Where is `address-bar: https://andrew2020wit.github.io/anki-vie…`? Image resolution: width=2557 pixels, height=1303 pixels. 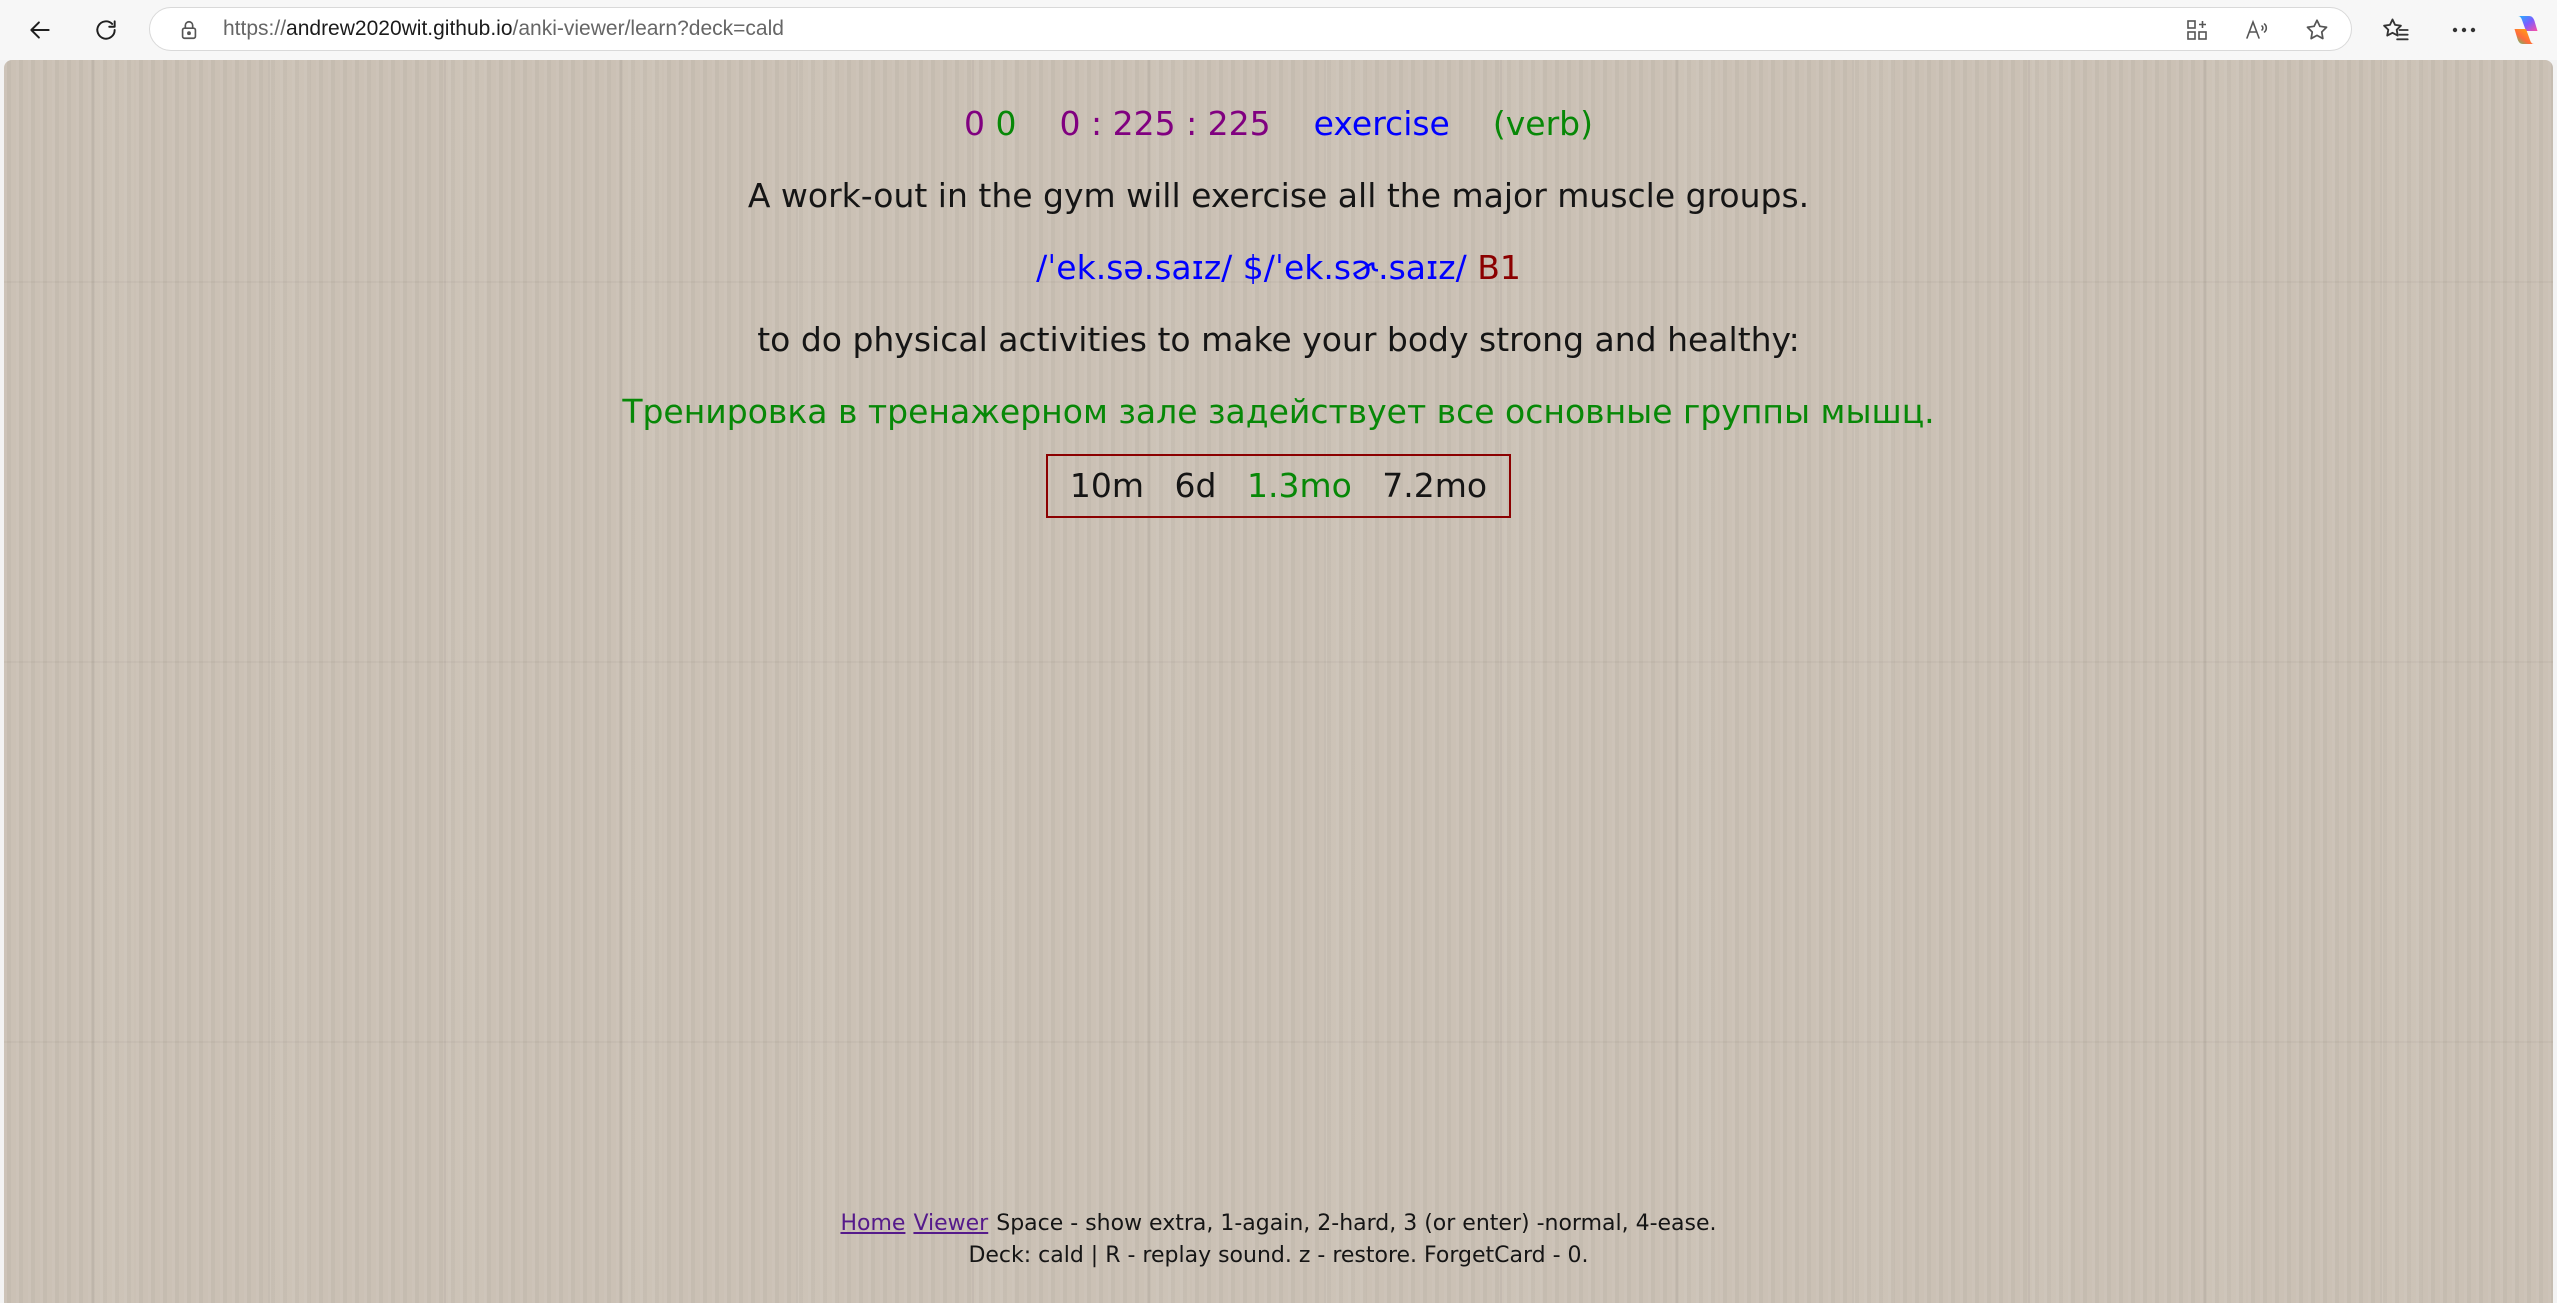 address-bar: https://andrew2020wit.github.io/anki-vie… is located at coordinates (1250, 29).